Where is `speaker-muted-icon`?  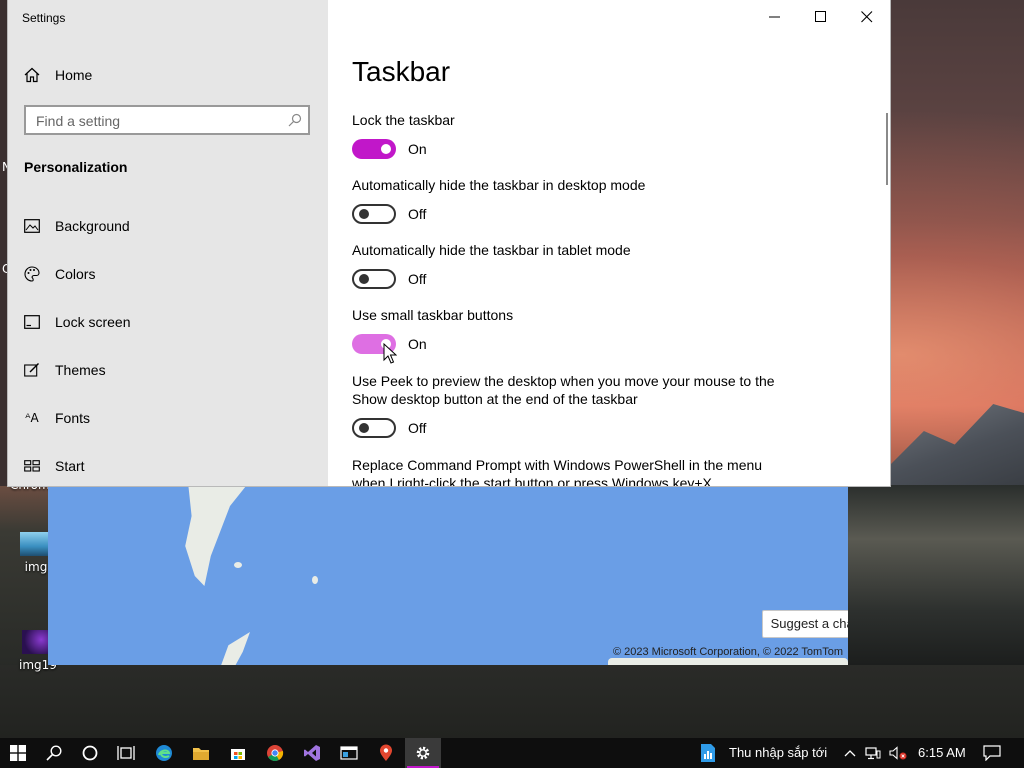
speaker-muted-icon is located at coordinates (898, 753).